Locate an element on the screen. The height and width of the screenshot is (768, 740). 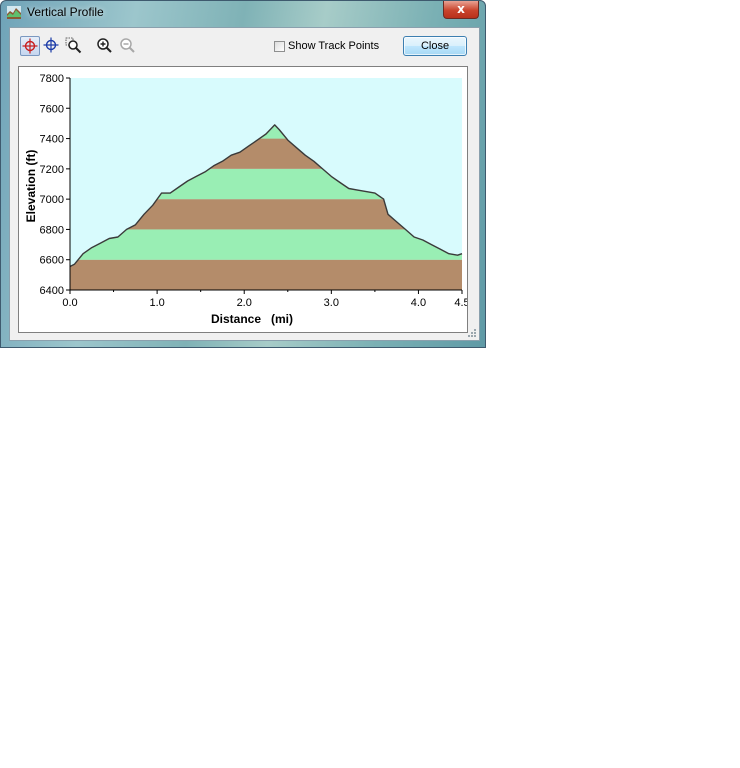
show-track-points-checkbox-box is located at coordinates (279, 46).